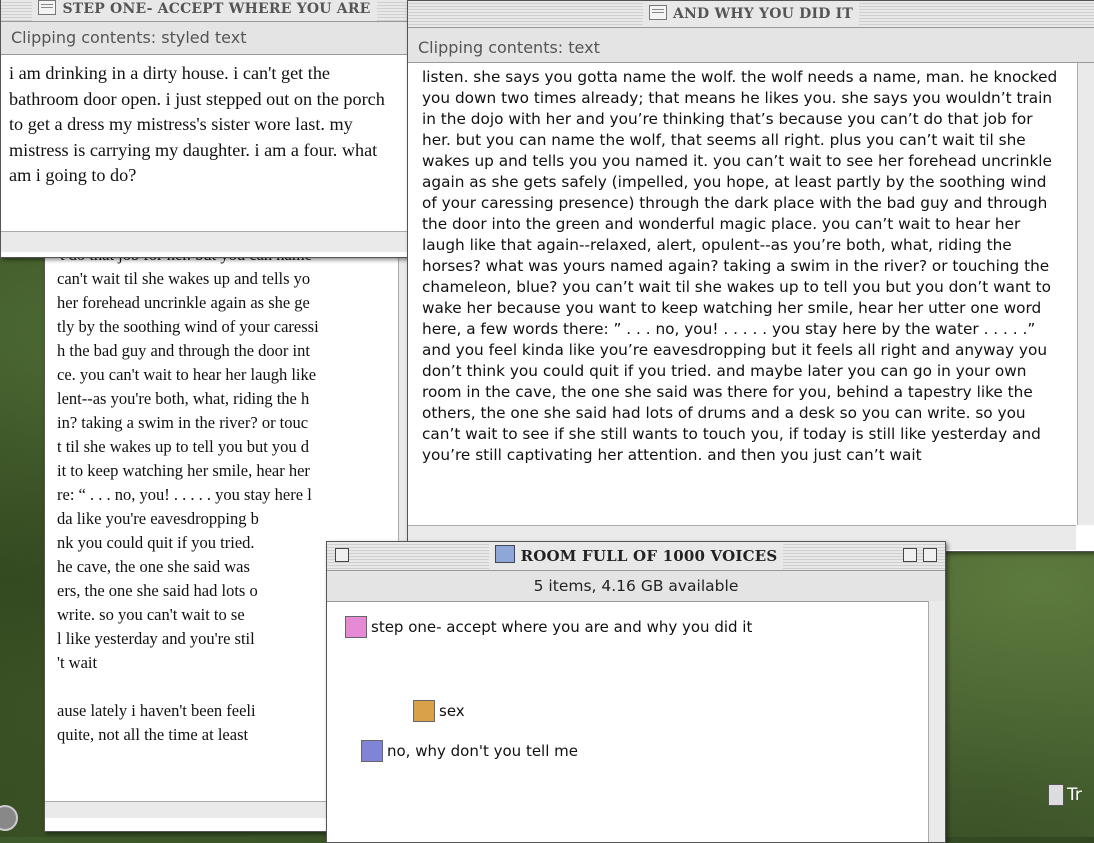 Image resolution: width=1094 pixels, height=843 pixels. Describe the element at coordinates (183, 302) in the screenshot. I see `back-clipping-line: her forehead uncrinkle again as she ge` at that location.